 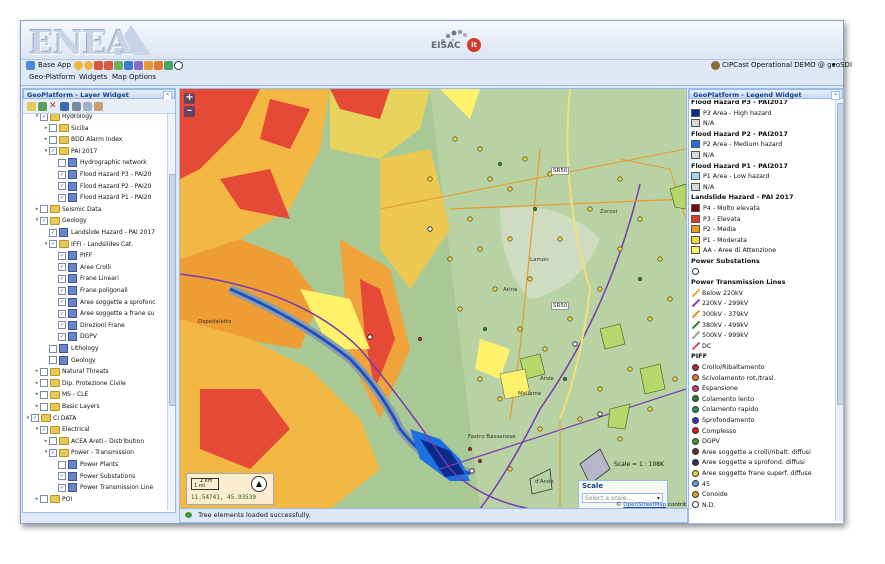 I want to click on chevron-down-icon: ▾, so click(x=834, y=65).